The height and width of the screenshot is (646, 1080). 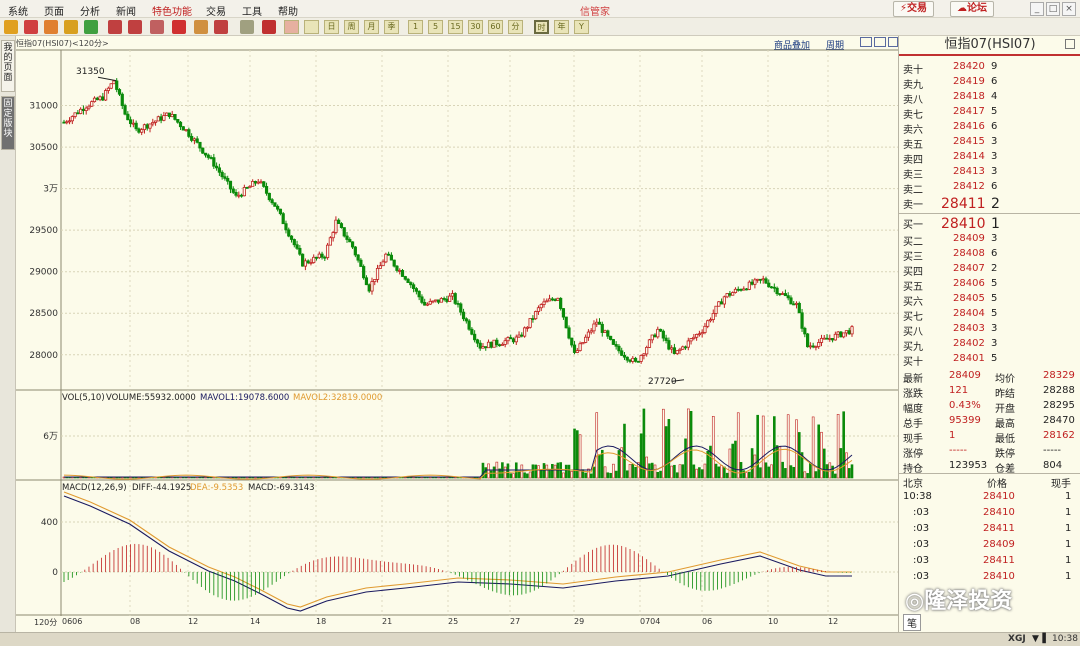 What do you see at coordinates (1053, 9) in the screenshot?
I see `maximize-button: □` at bounding box center [1053, 9].